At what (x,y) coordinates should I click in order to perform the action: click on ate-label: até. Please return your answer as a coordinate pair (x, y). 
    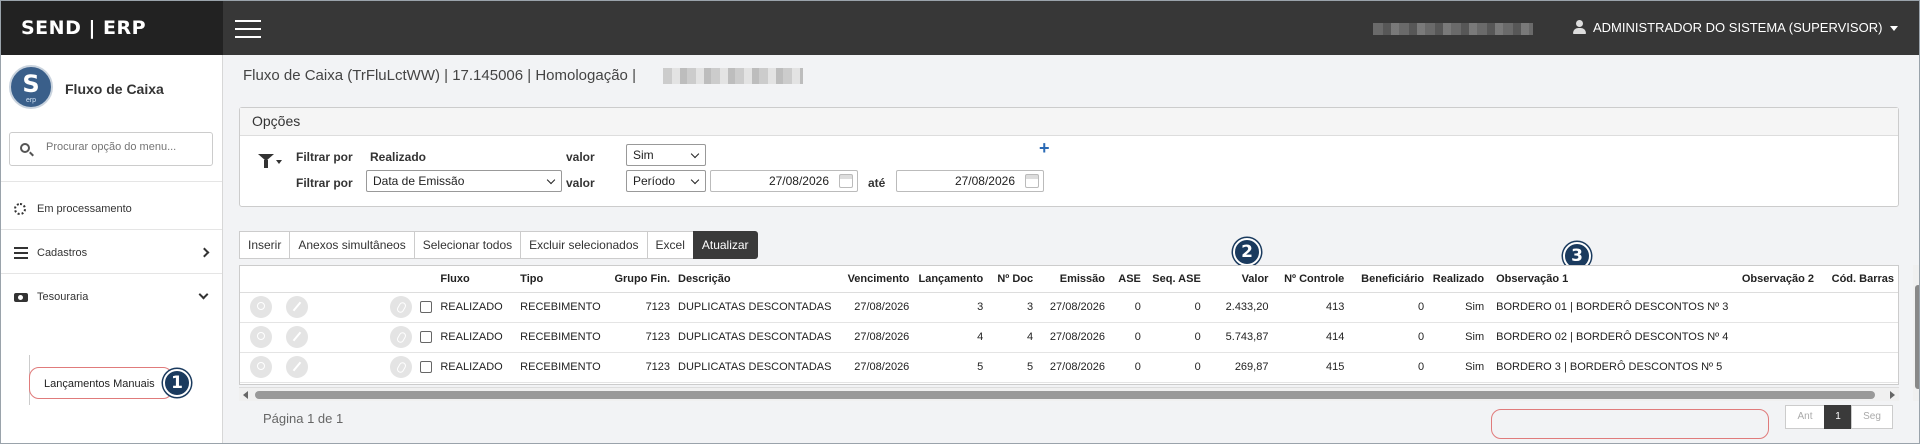
    Looking at the image, I should click on (877, 183).